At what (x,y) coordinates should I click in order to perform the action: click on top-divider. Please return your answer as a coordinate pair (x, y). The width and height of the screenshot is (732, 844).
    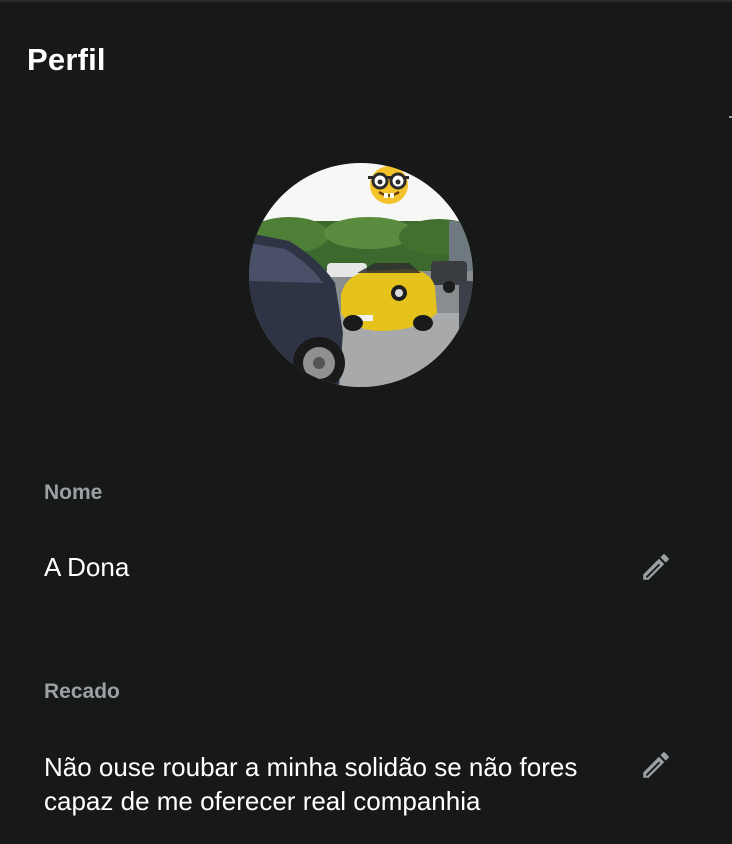
    Looking at the image, I should click on (366, 1).